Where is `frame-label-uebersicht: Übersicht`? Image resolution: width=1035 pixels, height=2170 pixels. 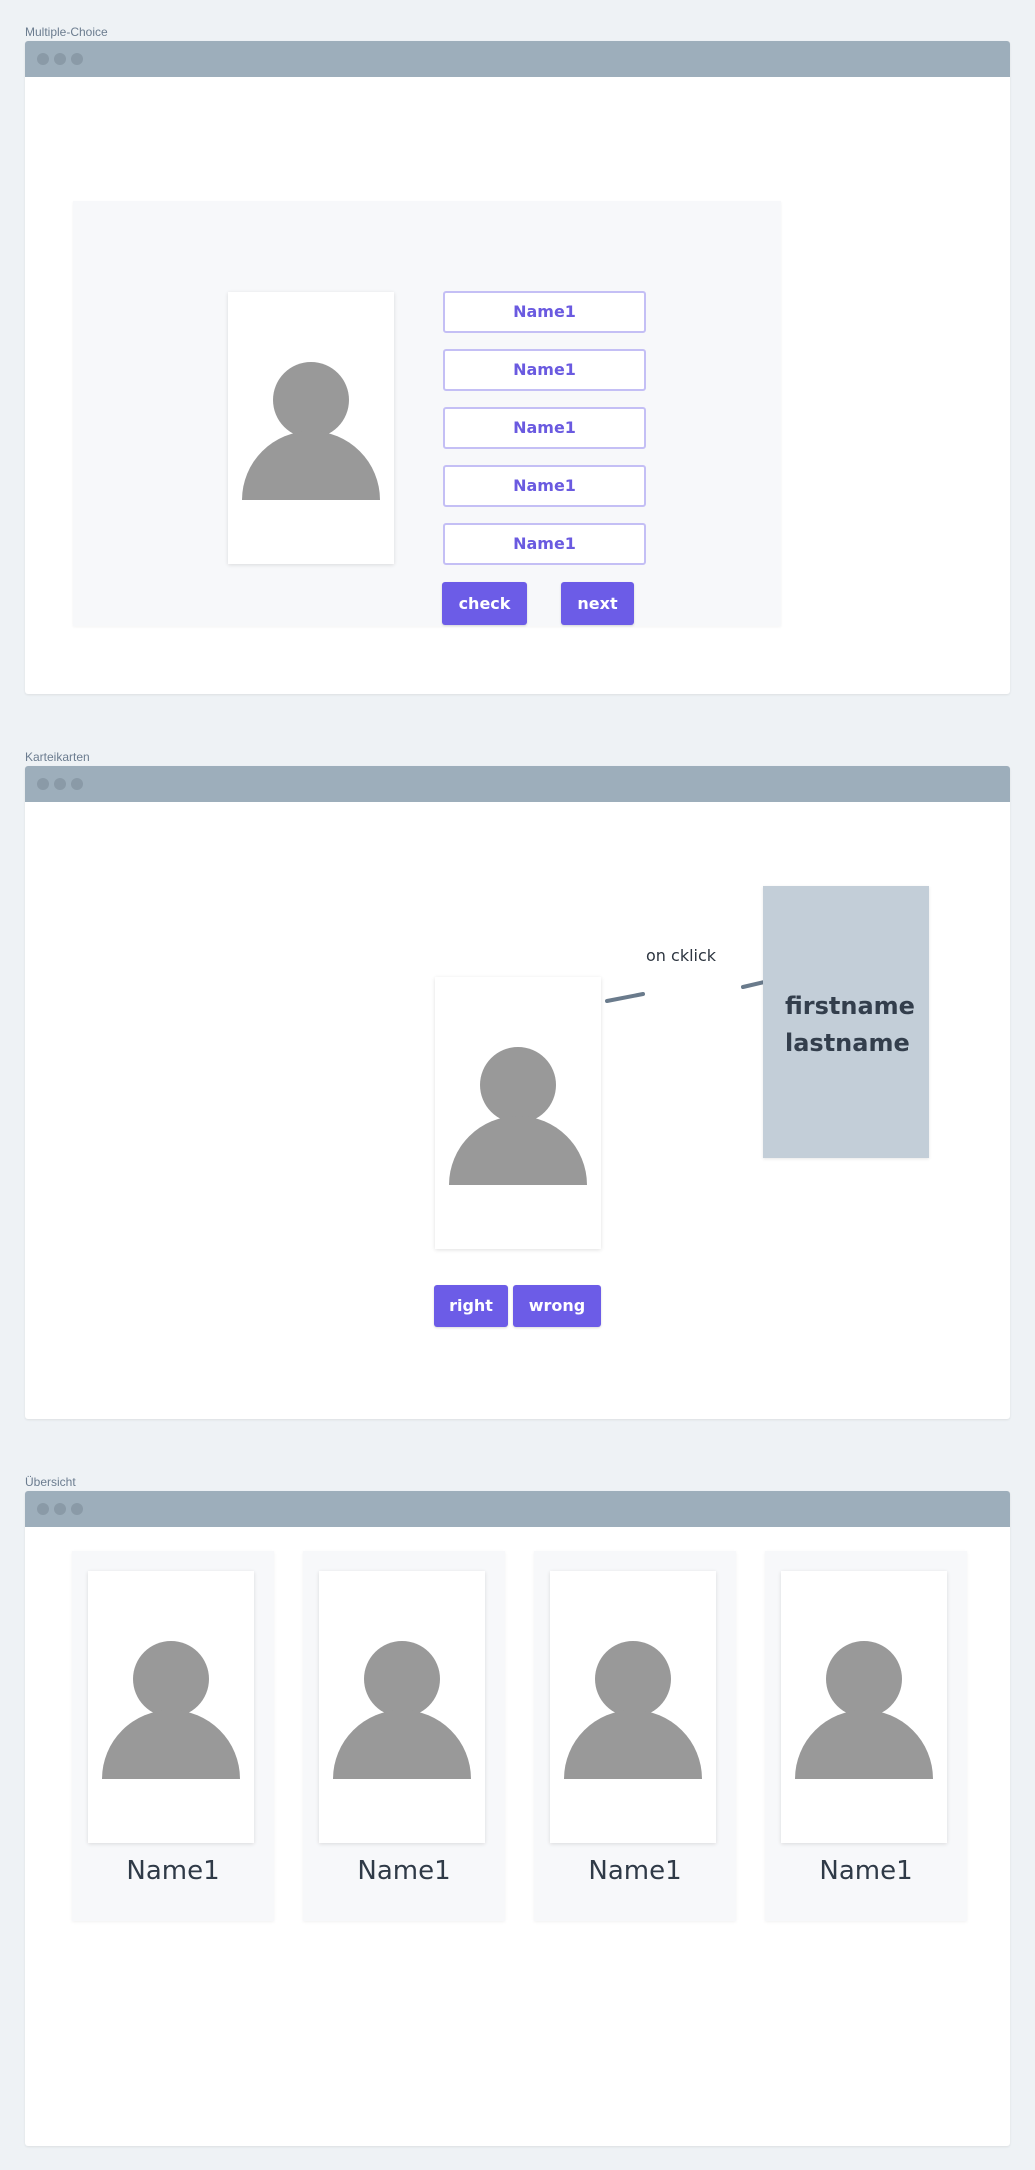
frame-label-uebersicht: Übersicht is located at coordinates (50, 1482).